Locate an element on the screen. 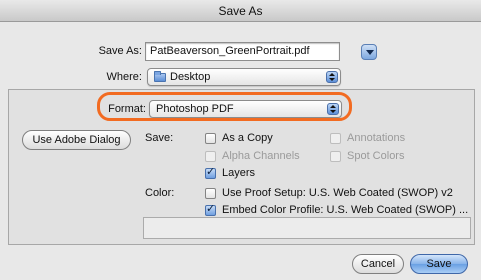 The height and width of the screenshot is (280, 481). save-as-filename-input: PatBeaverson_GreenPortrait.pdf is located at coordinates (242, 51).